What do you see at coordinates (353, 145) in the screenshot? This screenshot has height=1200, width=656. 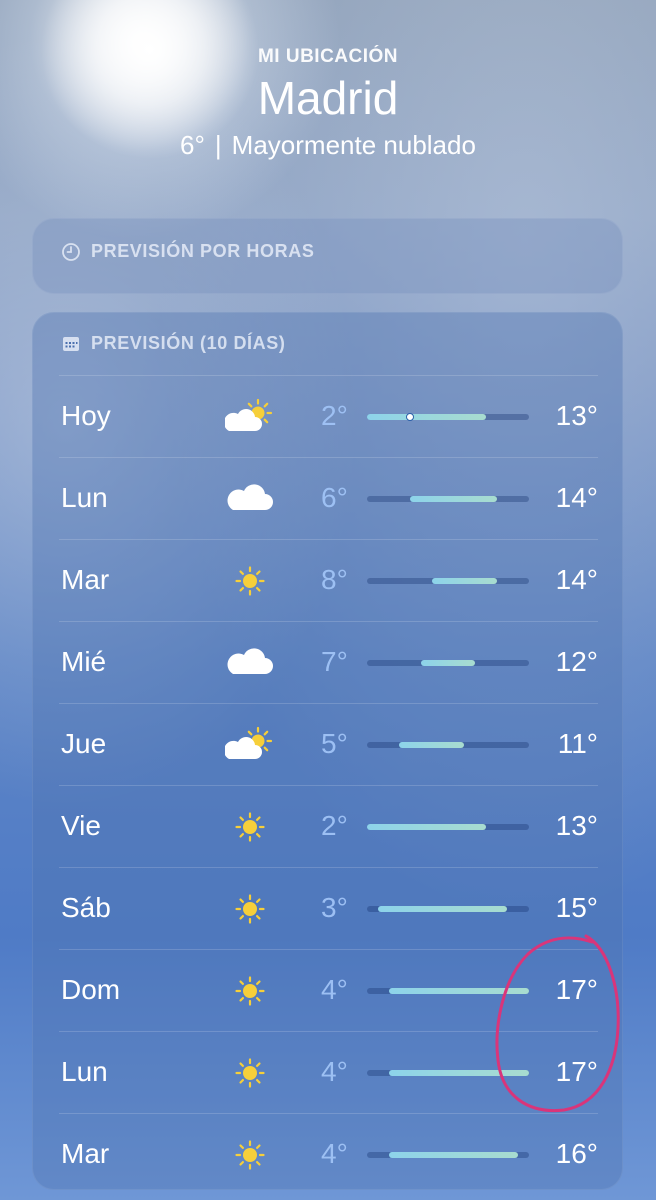 I see `condition-text: Mayormente nublado` at bounding box center [353, 145].